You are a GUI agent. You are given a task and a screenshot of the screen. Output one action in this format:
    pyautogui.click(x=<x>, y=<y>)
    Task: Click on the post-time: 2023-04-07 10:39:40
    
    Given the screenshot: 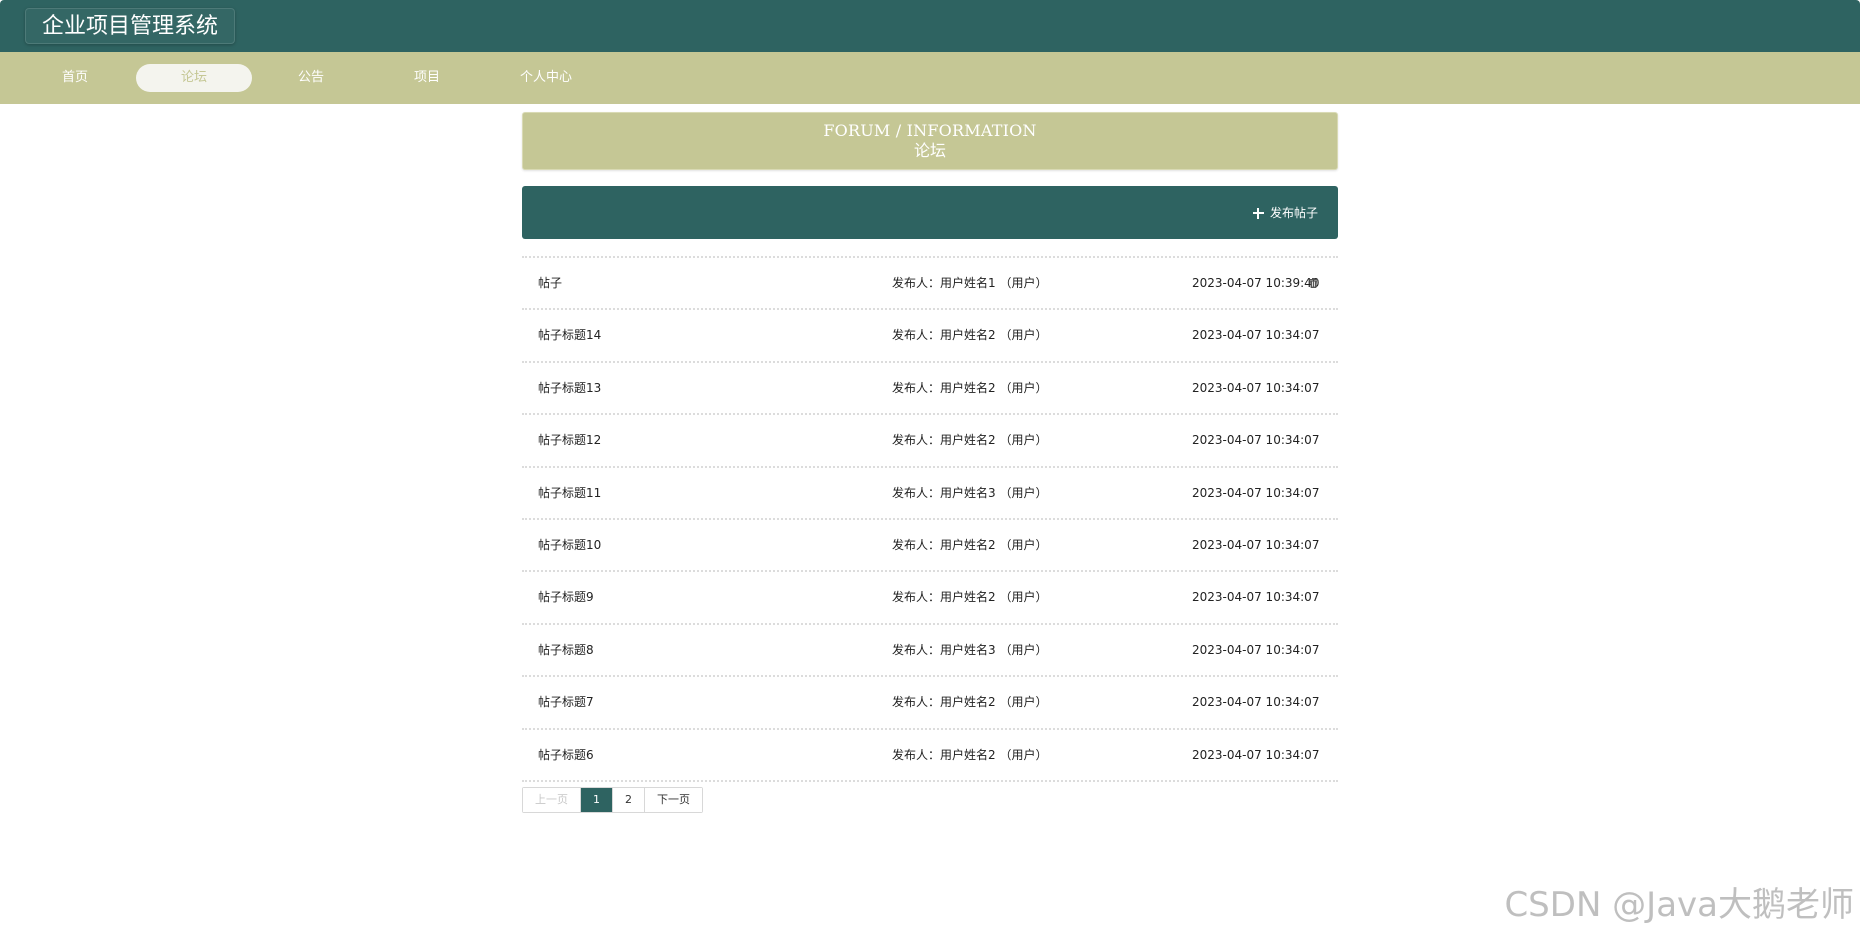 What is the action you would take?
    pyautogui.click(x=1256, y=283)
    